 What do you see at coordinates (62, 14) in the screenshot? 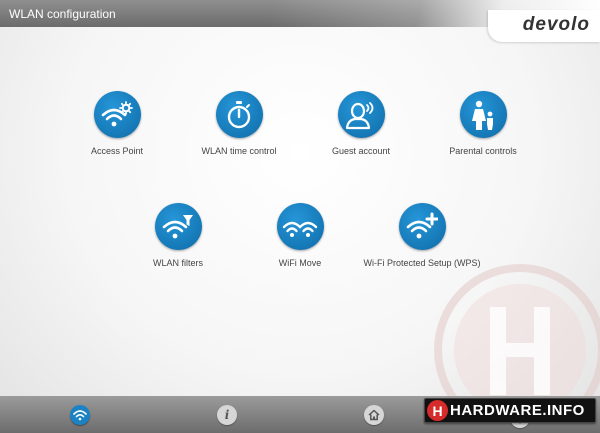
I see `window-title: WLAN configuration` at bounding box center [62, 14].